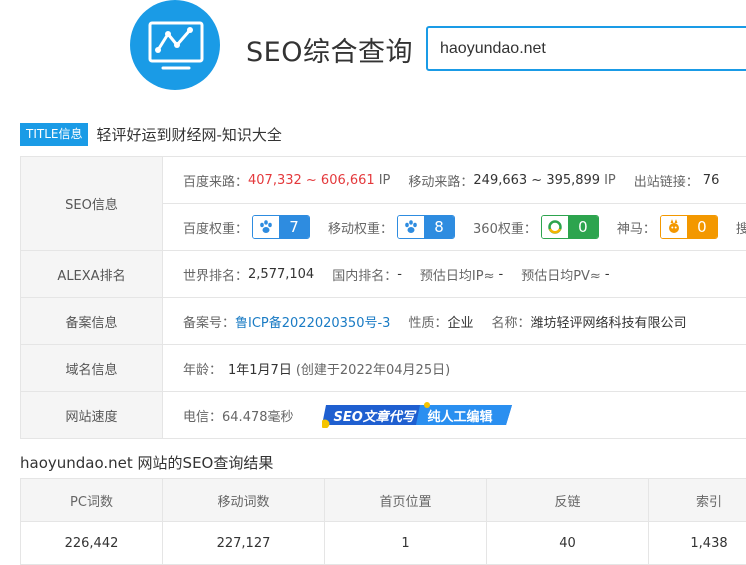 Image resolution: width=746 pixels, height=565 pixels. Describe the element at coordinates (697, 543) in the screenshot. I see `index-value: 1,438` at that location.